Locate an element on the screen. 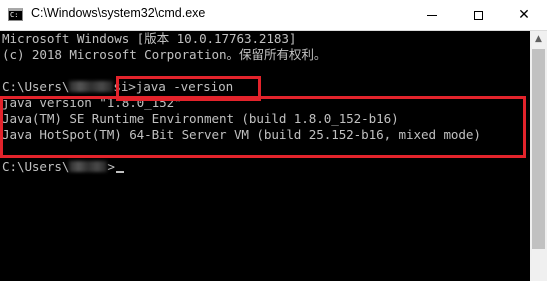 The height and width of the screenshot is (281, 547). scrollbar-thumb is located at coordinates (538, 149).